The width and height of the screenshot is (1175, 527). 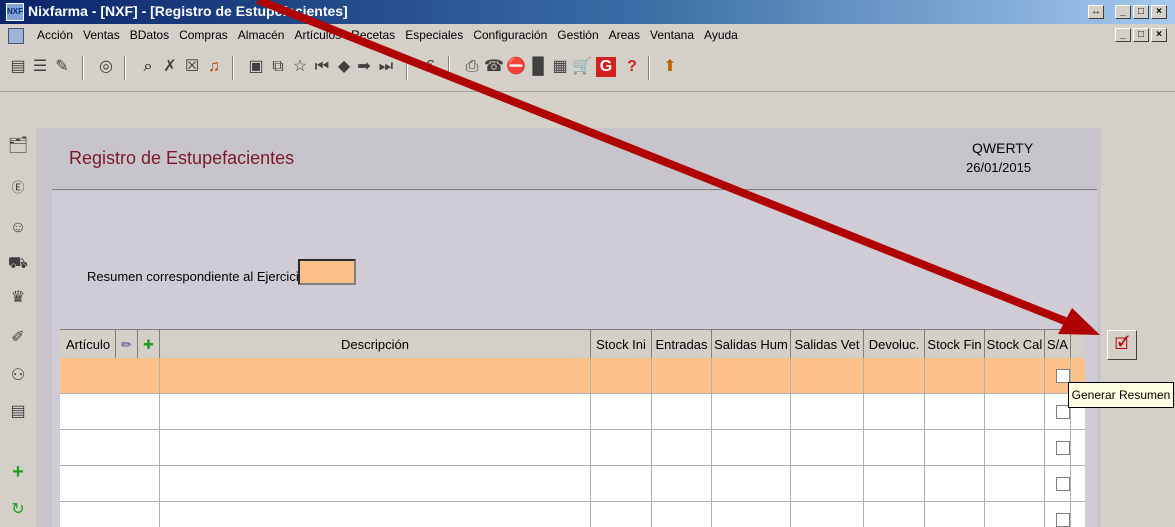 What do you see at coordinates (1015, 344) in the screenshot?
I see `col-stock-cal: Stock Cal` at bounding box center [1015, 344].